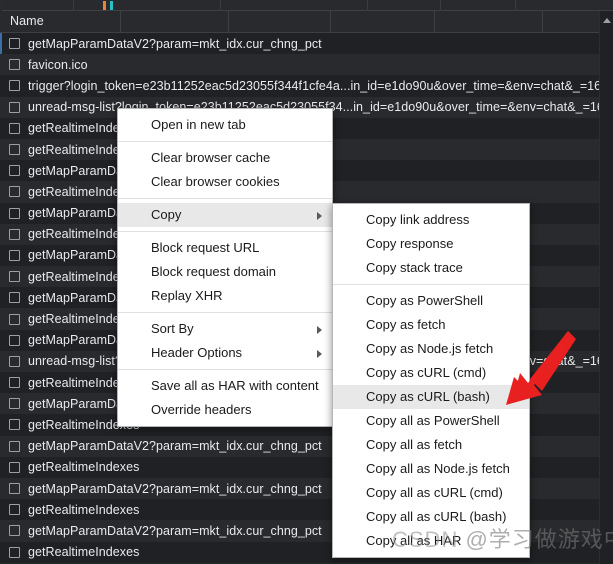  What do you see at coordinates (431, 469) in the screenshot?
I see `copy-submenu-item: Copy all as Node.js fetch` at bounding box center [431, 469].